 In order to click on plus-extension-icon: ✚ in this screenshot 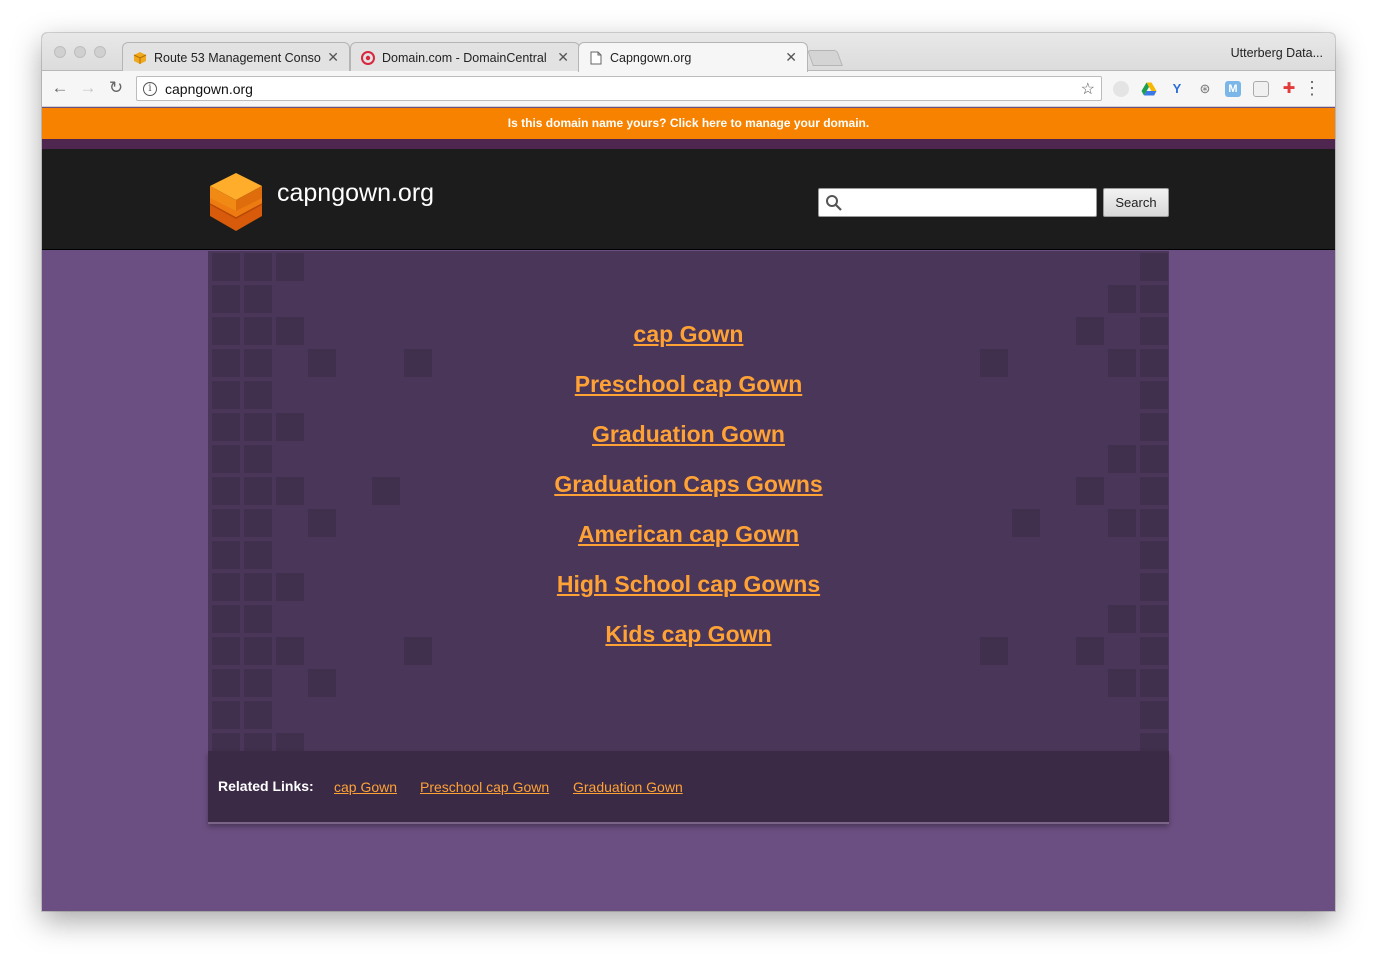, I will do `click(1289, 89)`.